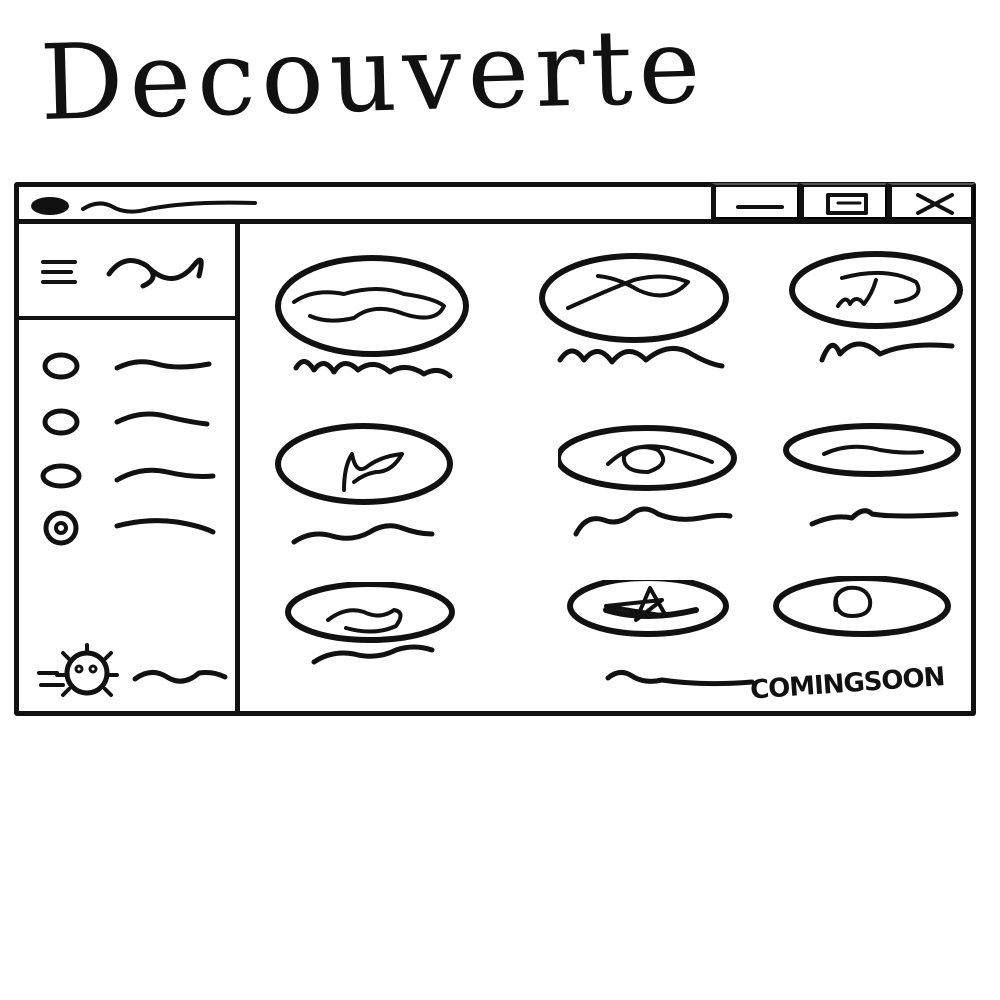  I want to click on menu-button, so click(60, 272).